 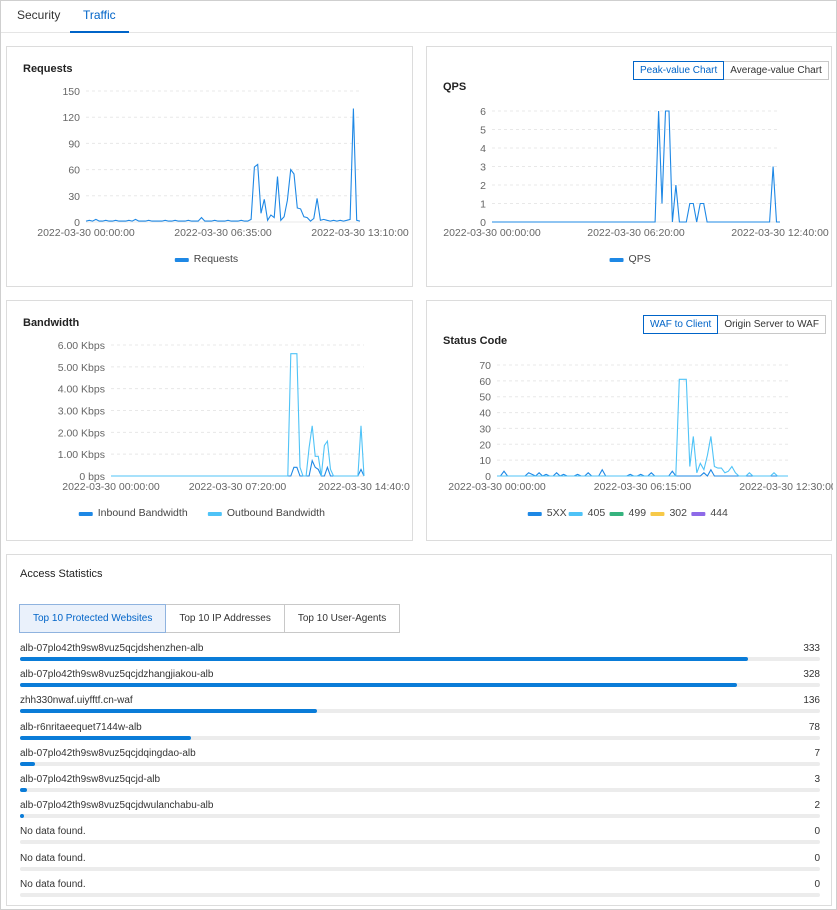 I want to click on y-tick-label: 50, so click(x=485, y=398).